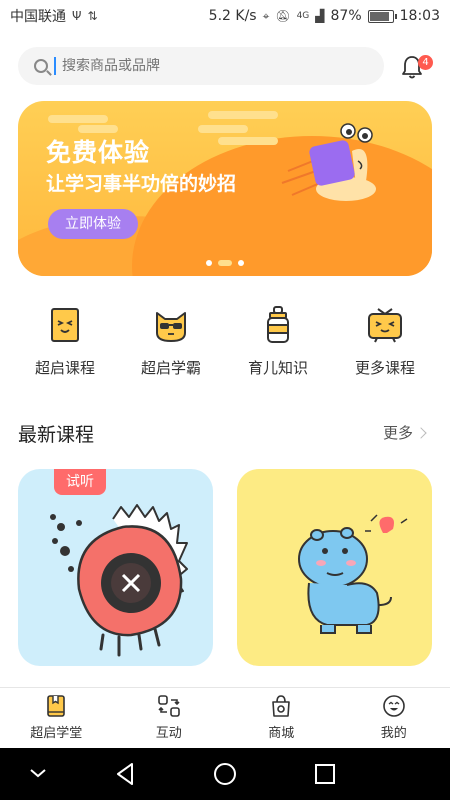  I want to click on home-book-icon, so click(56, 706).